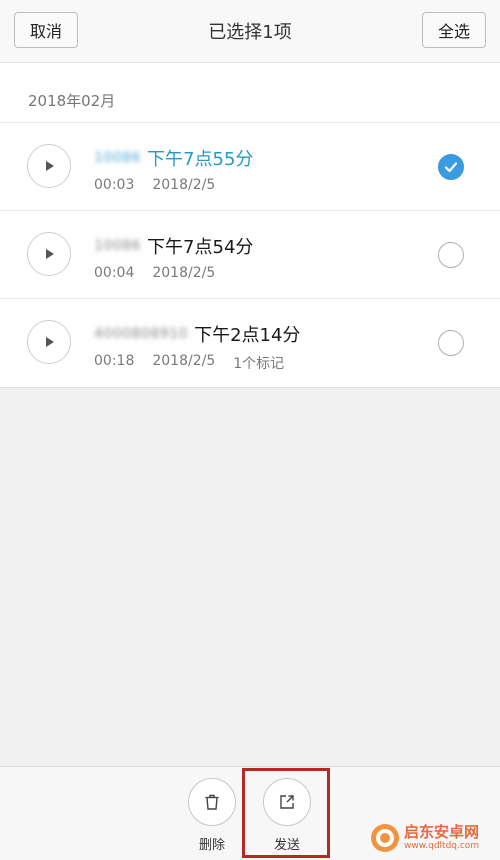  I want to click on recording-time-label: 下午7点54分, so click(200, 247).